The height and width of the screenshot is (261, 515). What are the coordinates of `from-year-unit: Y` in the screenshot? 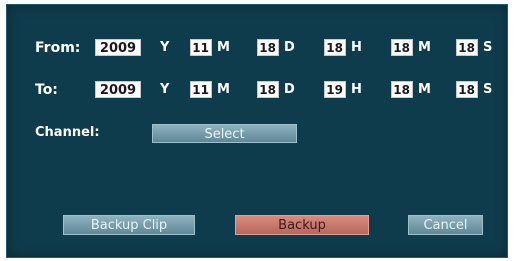 It's located at (165, 47).